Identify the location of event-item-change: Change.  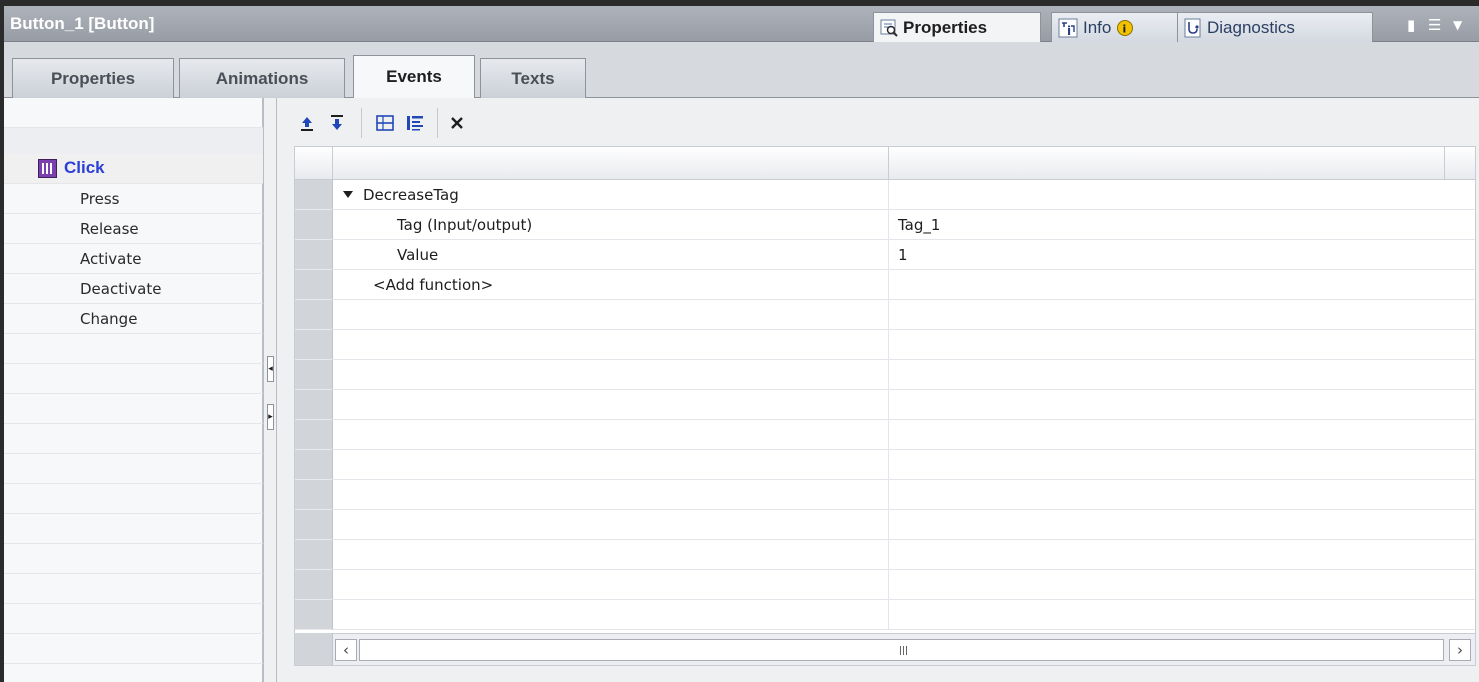
(133, 319).